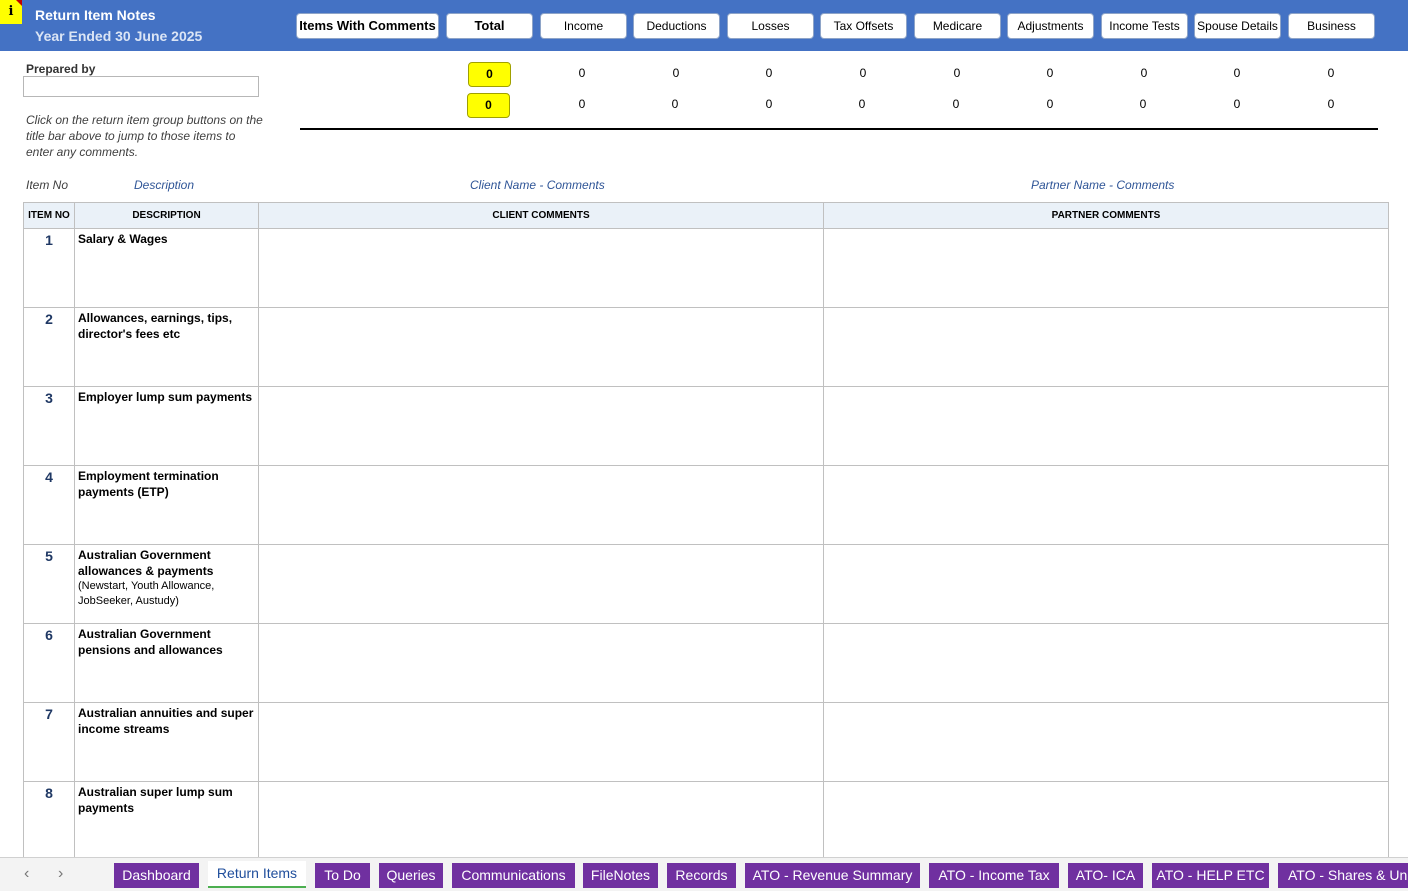 The height and width of the screenshot is (891, 1408). I want to click on description-caption: Description, so click(164, 185).